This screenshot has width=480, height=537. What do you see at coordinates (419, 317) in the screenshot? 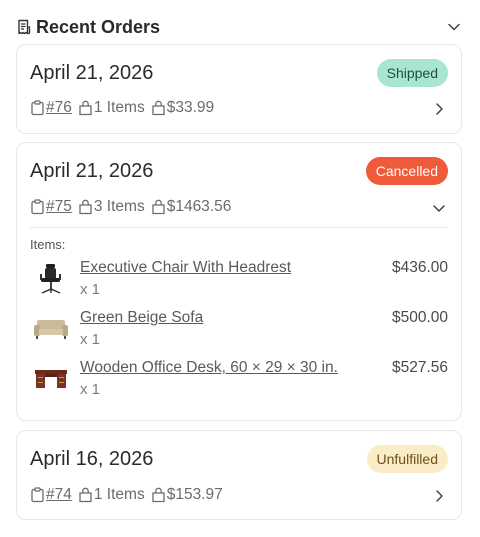
I see `item-price: $500.00` at bounding box center [419, 317].